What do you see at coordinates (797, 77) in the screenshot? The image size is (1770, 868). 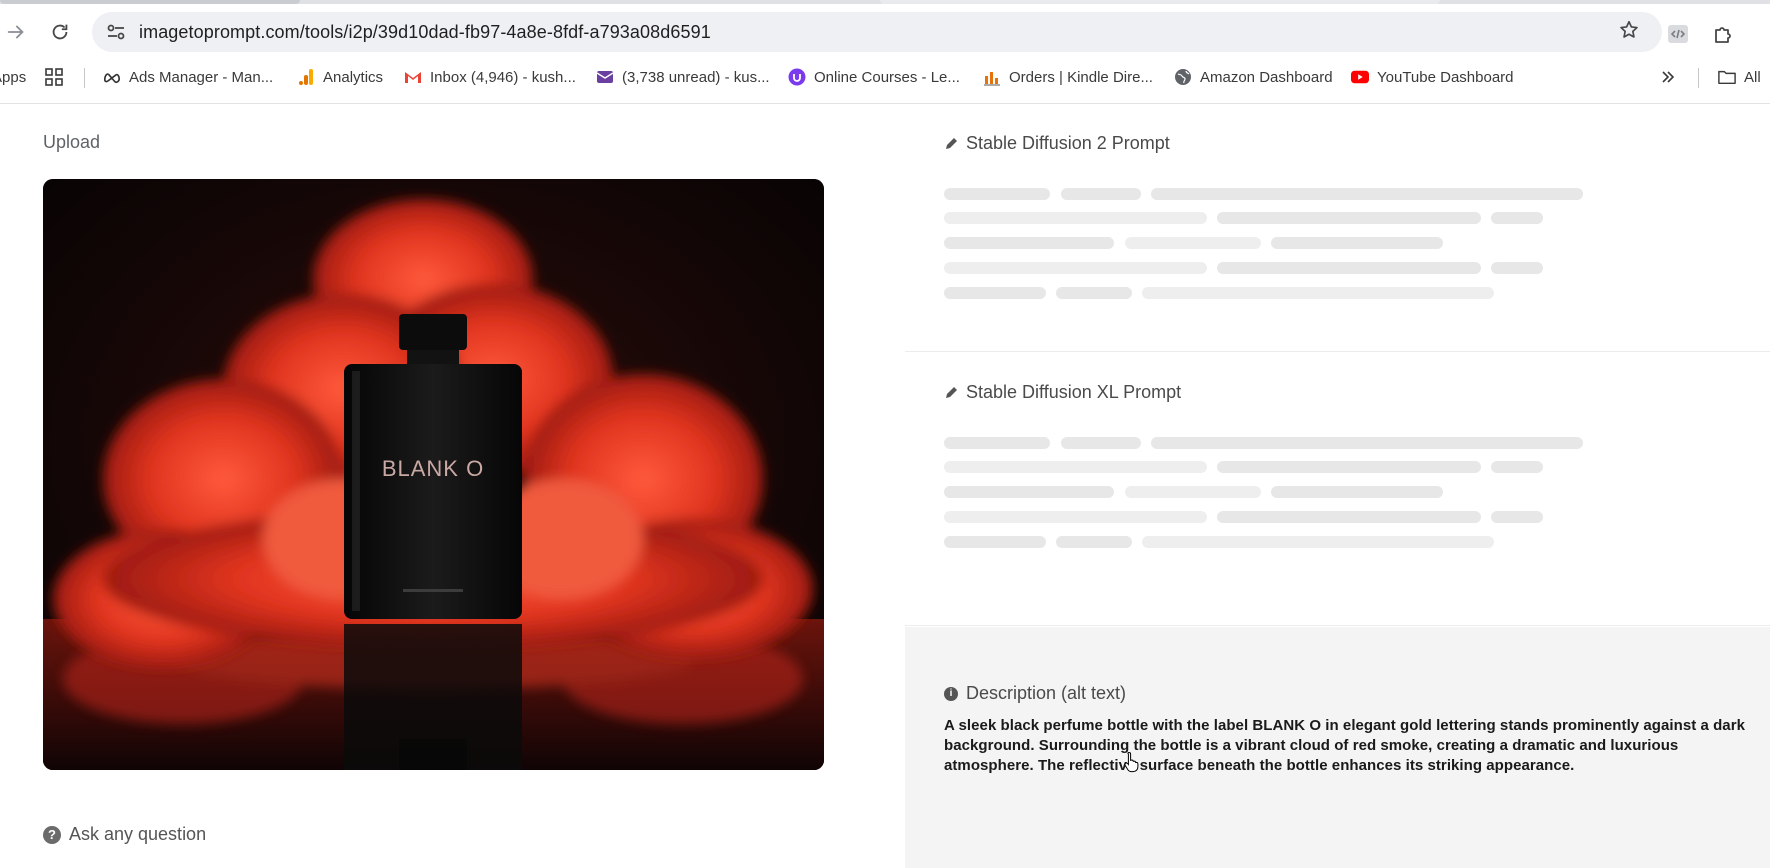 I see `udemy-icon` at bounding box center [797, 77].